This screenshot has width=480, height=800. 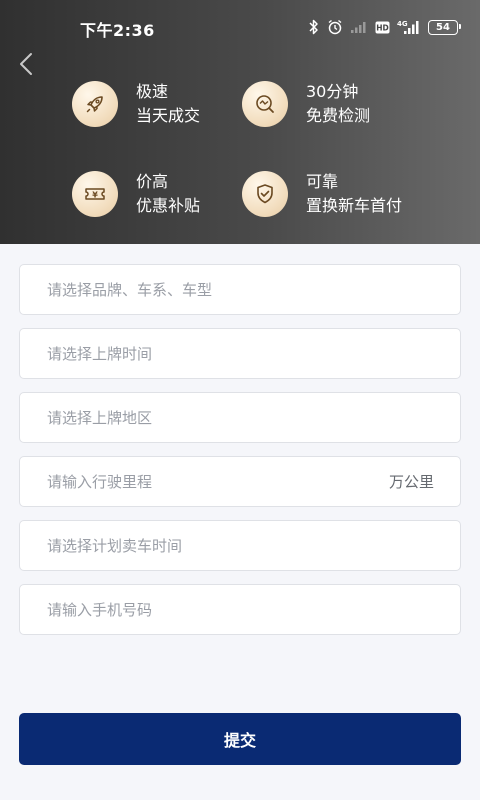 I want to click on mileage-unit: 万公里, so click(x=411, y=482).